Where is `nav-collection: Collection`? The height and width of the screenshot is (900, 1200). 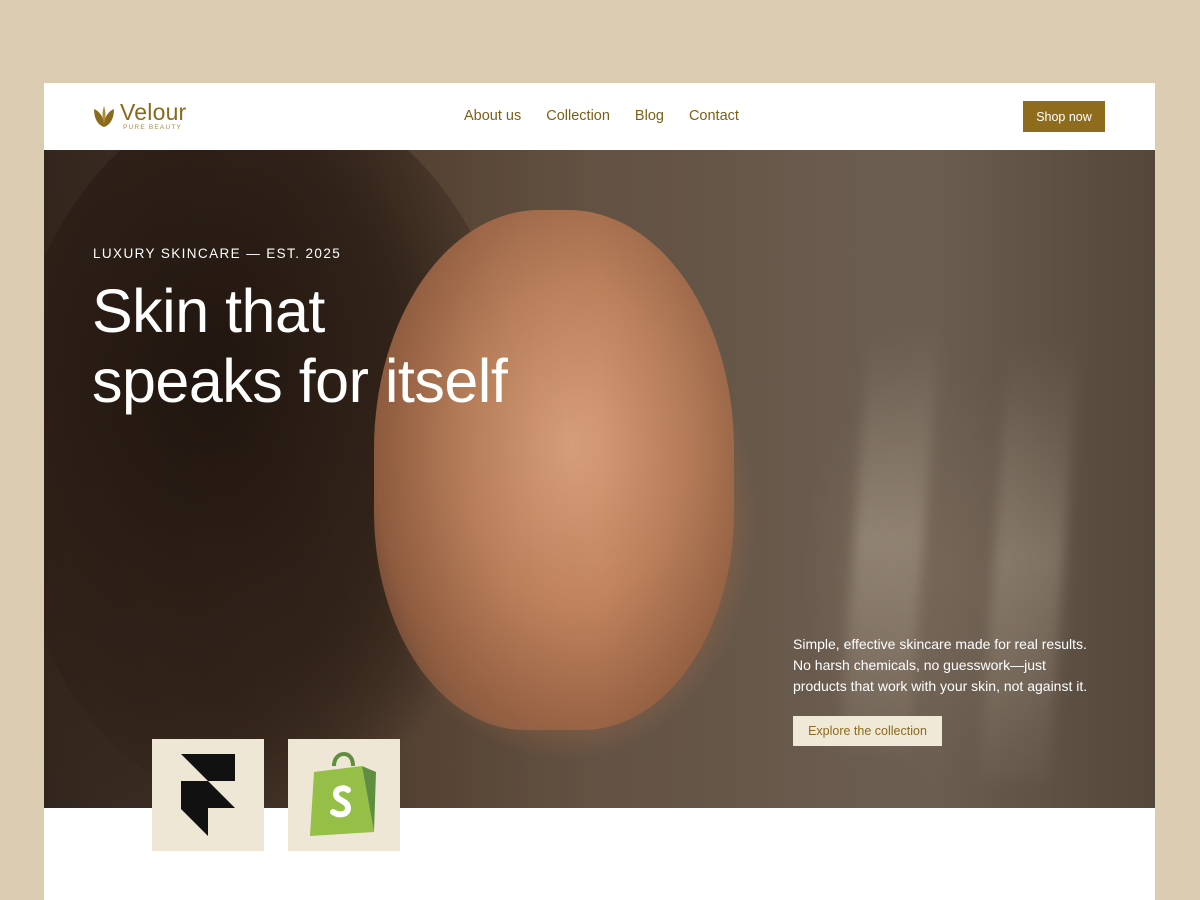 nav-collection: Collection is located at coordinates (578, 116).